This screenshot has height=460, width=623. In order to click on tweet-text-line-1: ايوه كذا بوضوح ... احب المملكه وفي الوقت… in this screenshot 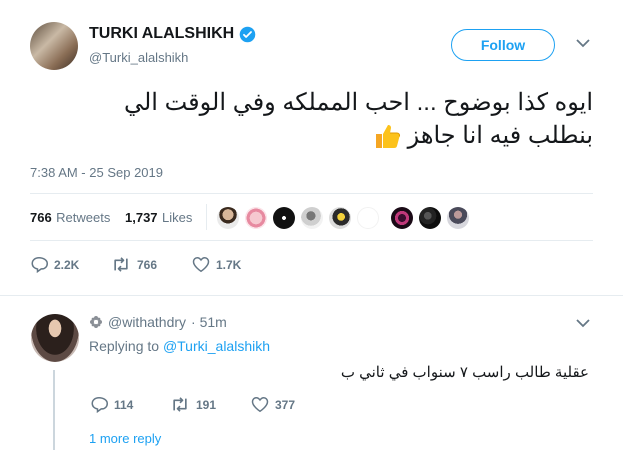, I will do `click(358, 102)`.